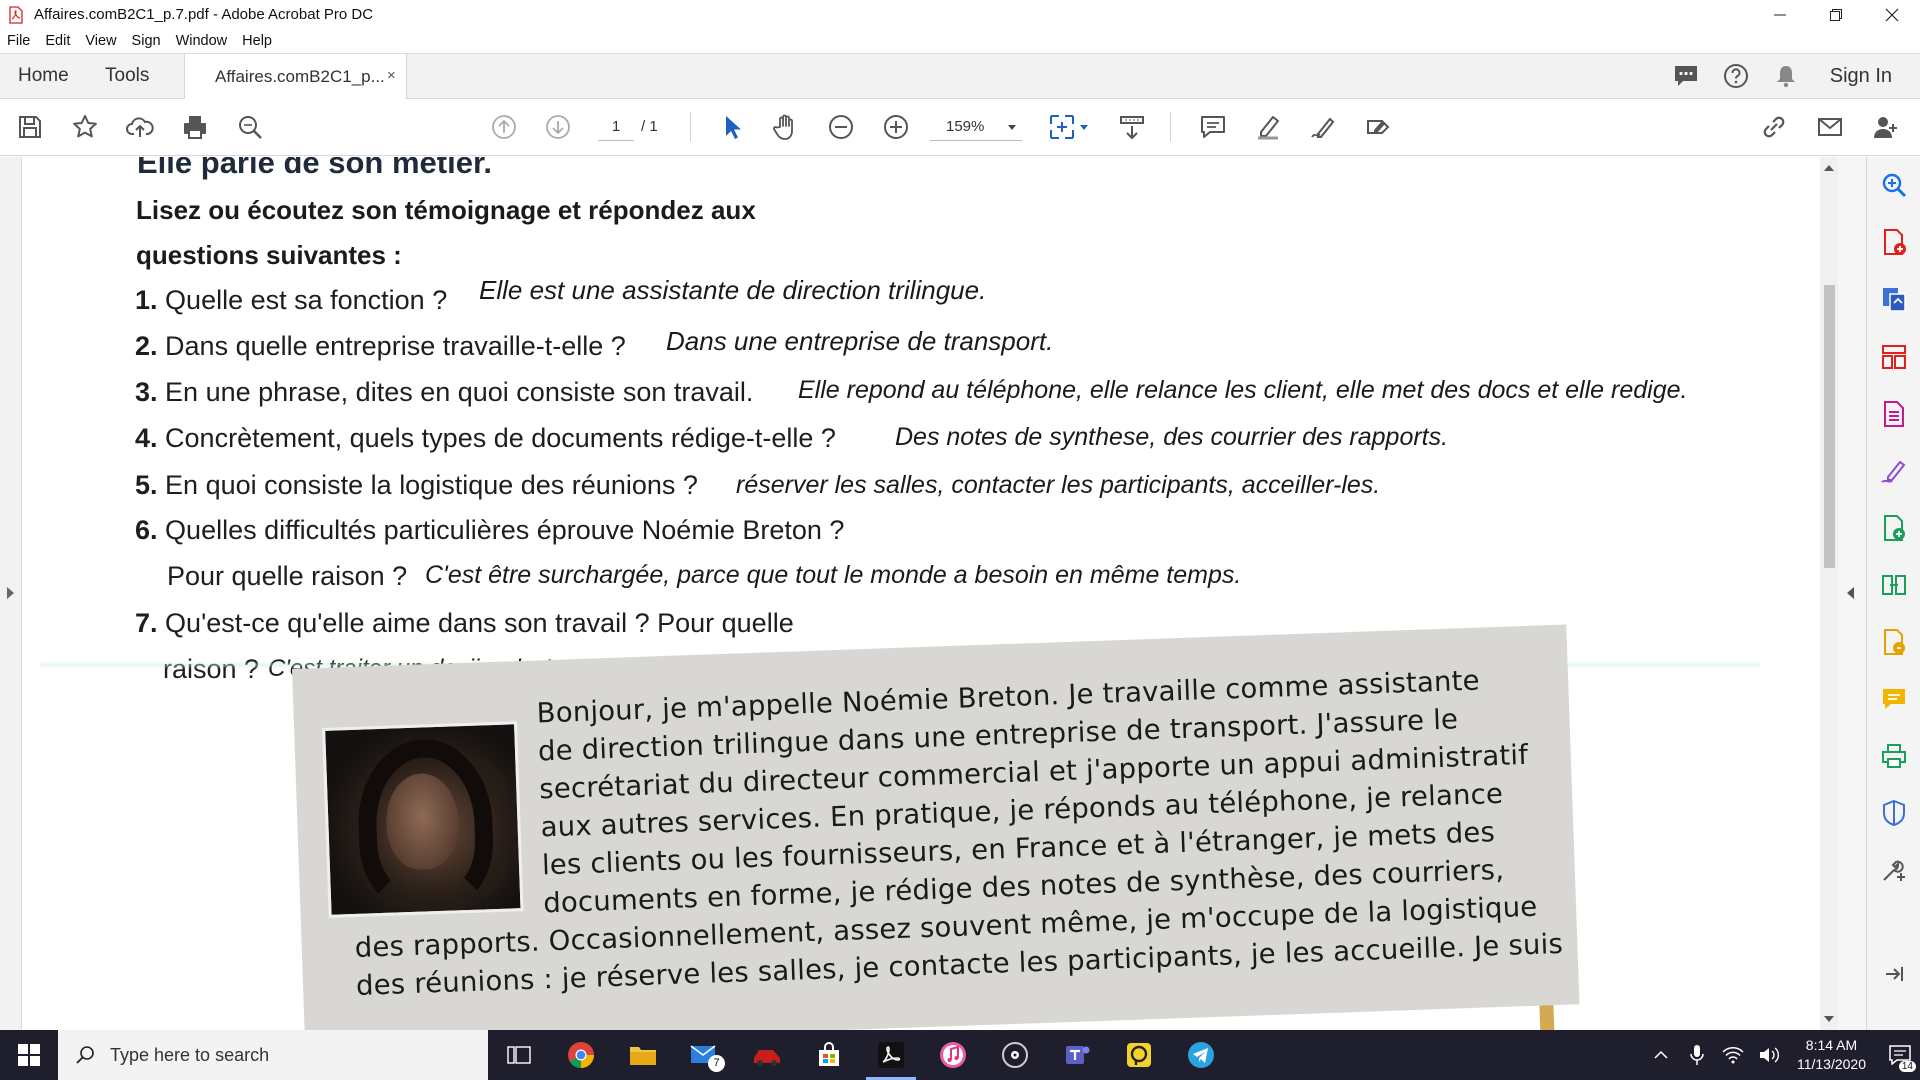 Image resolution: width=1920 pixels, height=1080 pixels. I want to click on teams-icon, so click(1078, 1055).